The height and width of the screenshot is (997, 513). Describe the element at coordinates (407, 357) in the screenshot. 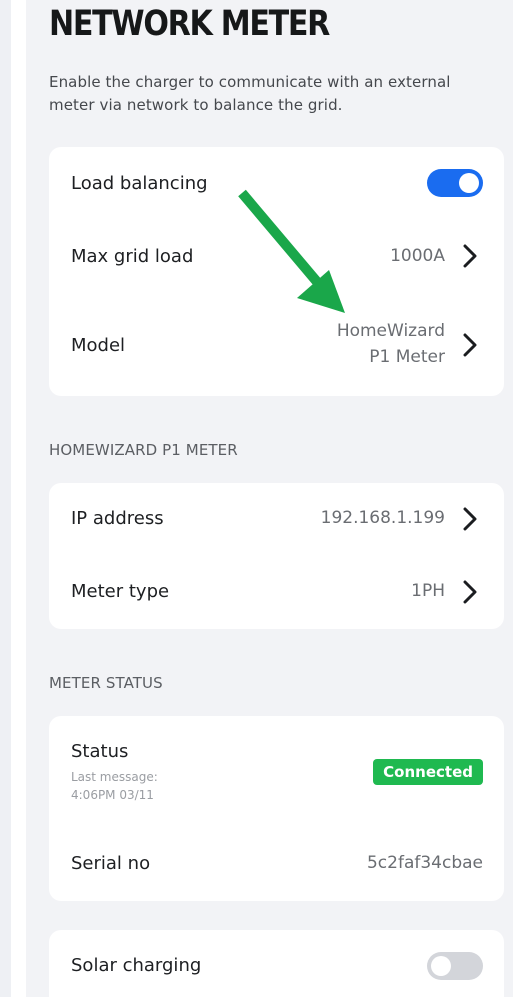

I see `model-value-line2: P1 Meter` at that location.